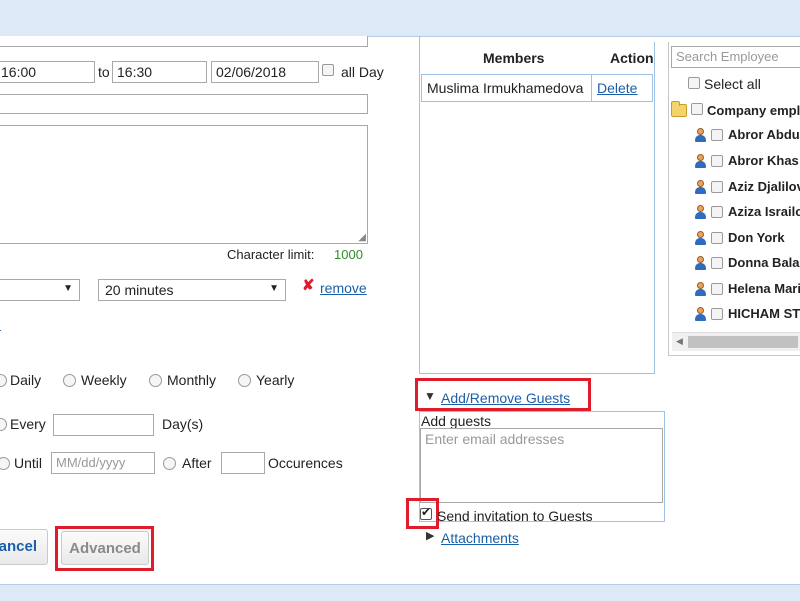 The width and height of the screenshot is (800, 601). Describe the element at coordinates (764, 288) in the screenshot. I see `employee-name: Helena Mari` at that location.